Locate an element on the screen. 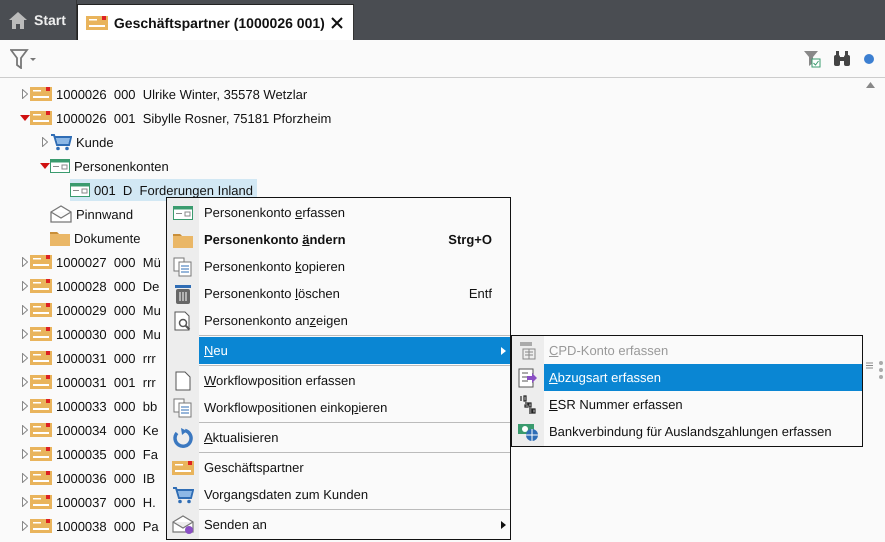  tree-item: Pinnwand is located at coordinates (94, 214).